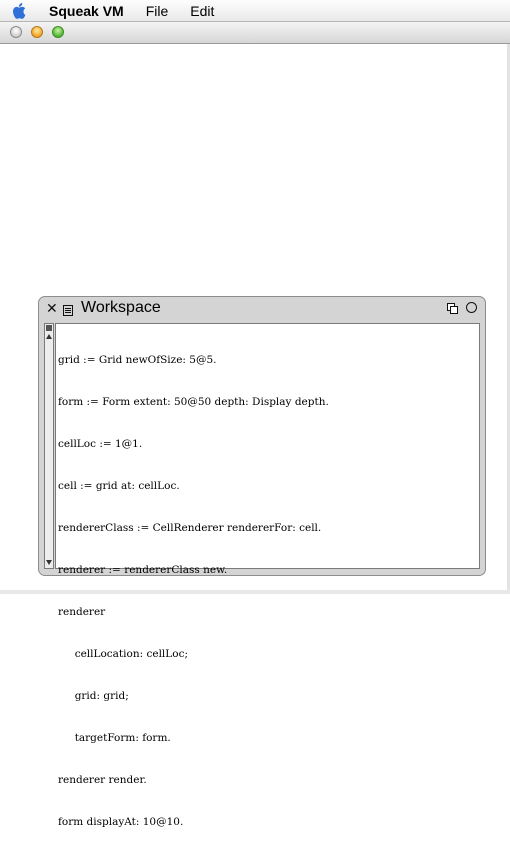 This screenshot has width=510, height=857. Describe the element at coordinates (114, 738) in the screenshot. I see `code-line: targetForm: form.` at that location.